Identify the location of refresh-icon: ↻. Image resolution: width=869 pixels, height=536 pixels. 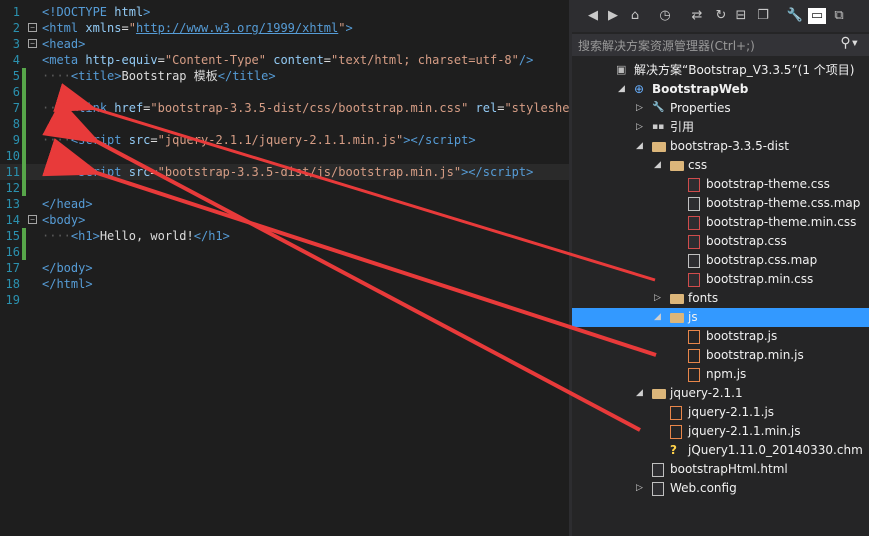
(721, 16).